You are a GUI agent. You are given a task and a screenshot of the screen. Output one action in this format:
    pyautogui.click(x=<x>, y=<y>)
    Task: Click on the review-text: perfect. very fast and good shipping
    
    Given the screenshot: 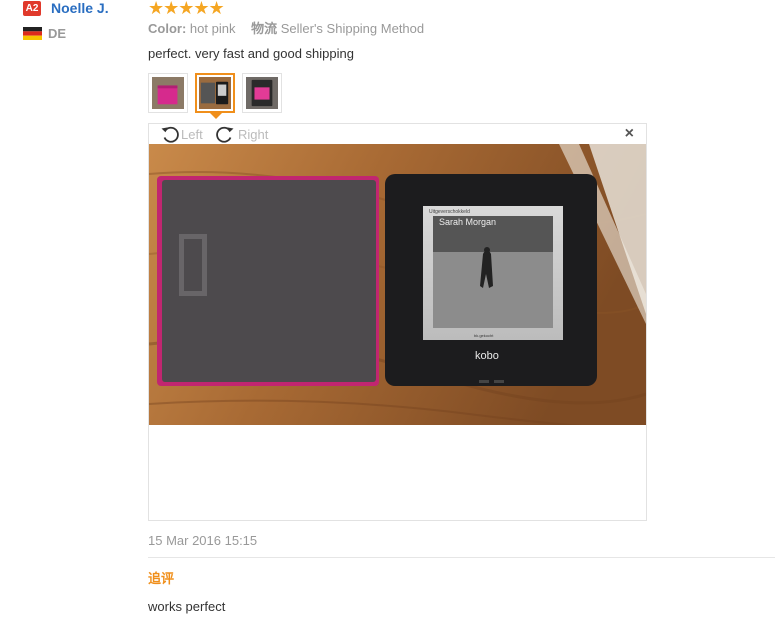 What is the action you would take?
    pyautogui.click(x=251, y=53)
    